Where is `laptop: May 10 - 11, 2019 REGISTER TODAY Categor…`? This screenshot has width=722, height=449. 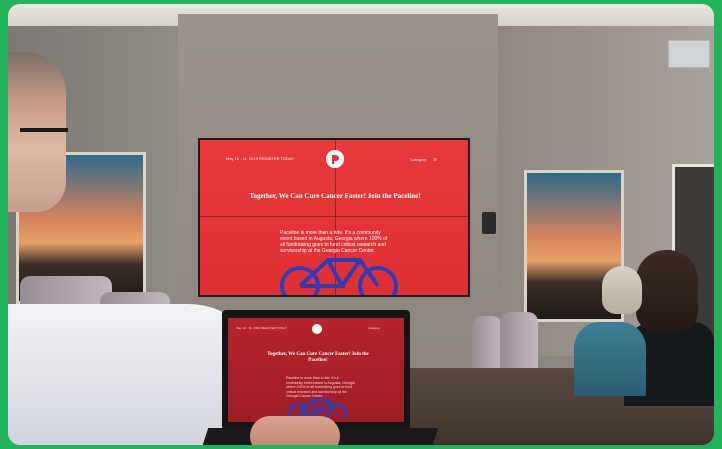
laptop: May 10 - 11, 2019 REGISTER TODAY Categor… is located at coordinates (316, 370).